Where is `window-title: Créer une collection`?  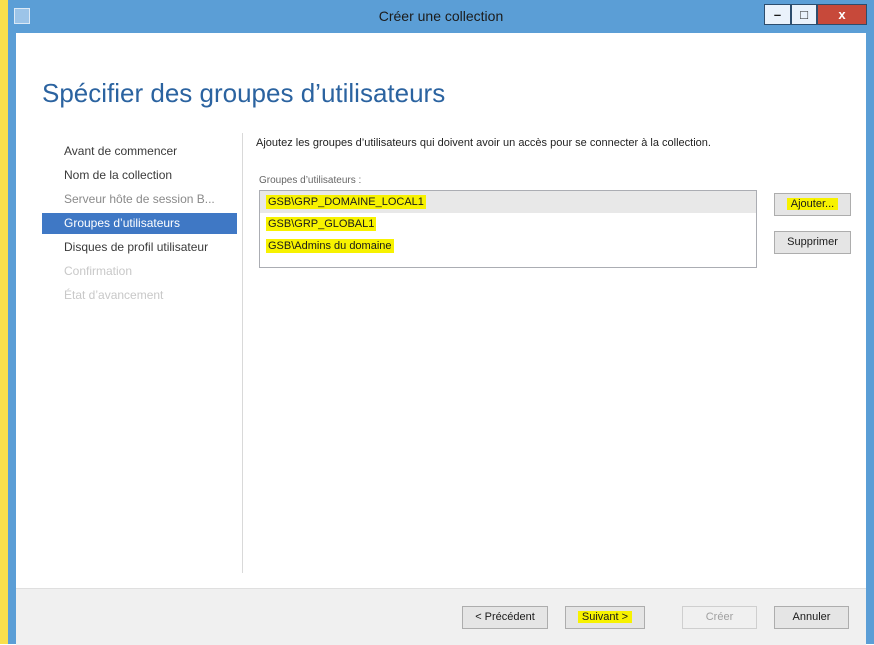 window-title: Créer une collection is located at coordinates (441, 16).